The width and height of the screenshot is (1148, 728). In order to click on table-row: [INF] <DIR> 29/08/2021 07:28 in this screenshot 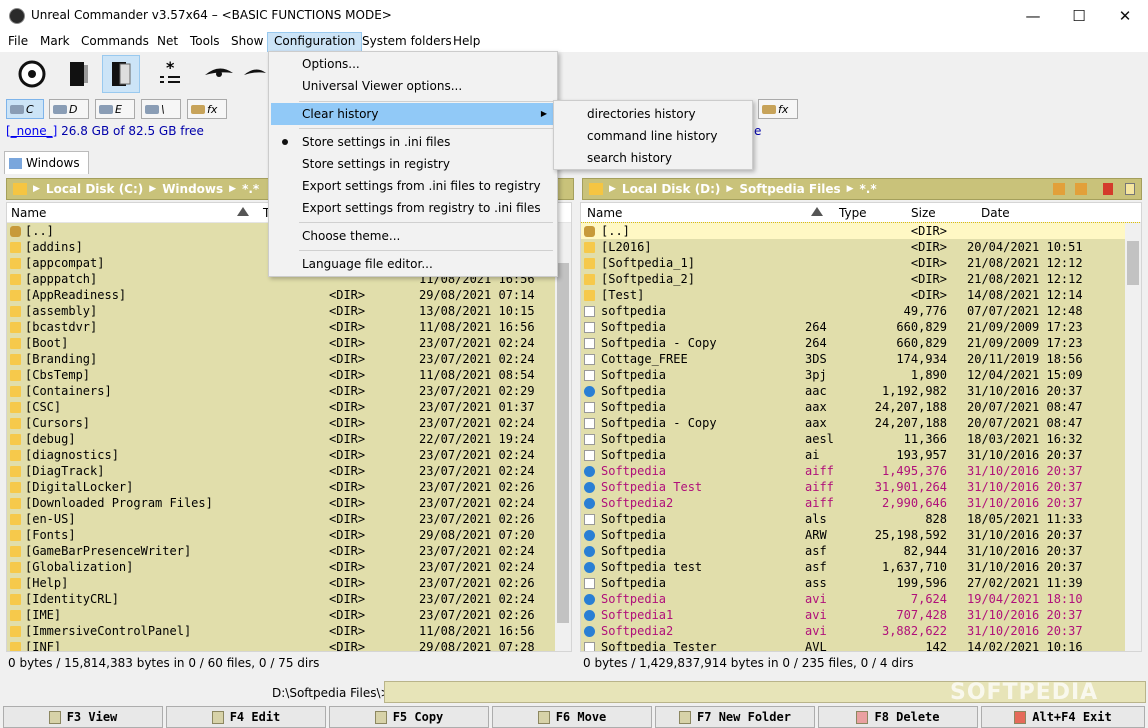, I will do `click(289, 645)`.